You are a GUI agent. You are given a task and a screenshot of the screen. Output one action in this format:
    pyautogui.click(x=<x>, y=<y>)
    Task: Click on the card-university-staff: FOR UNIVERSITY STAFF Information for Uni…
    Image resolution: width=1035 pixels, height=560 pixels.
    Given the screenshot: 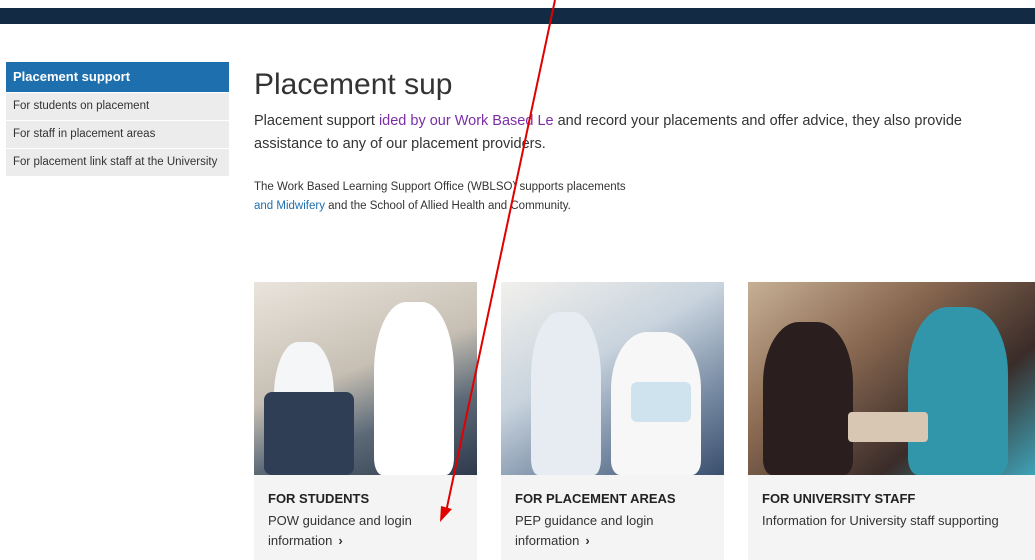 What is the action you would take?
    pyautogui.click(x=891, y=421)
    